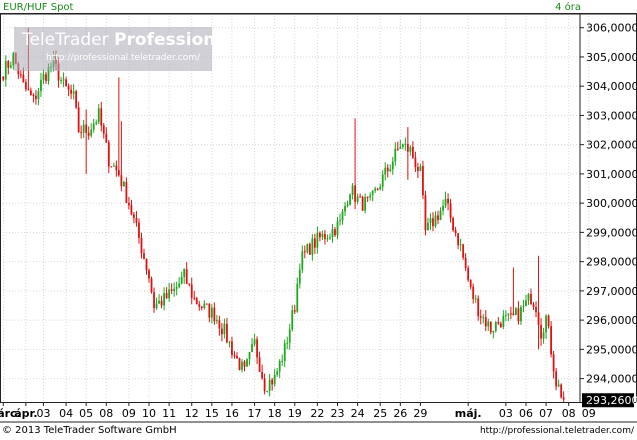 The height and width of the screenshot is (440, 637). I want to click on x-tick-label: 19, so click(295, 413).